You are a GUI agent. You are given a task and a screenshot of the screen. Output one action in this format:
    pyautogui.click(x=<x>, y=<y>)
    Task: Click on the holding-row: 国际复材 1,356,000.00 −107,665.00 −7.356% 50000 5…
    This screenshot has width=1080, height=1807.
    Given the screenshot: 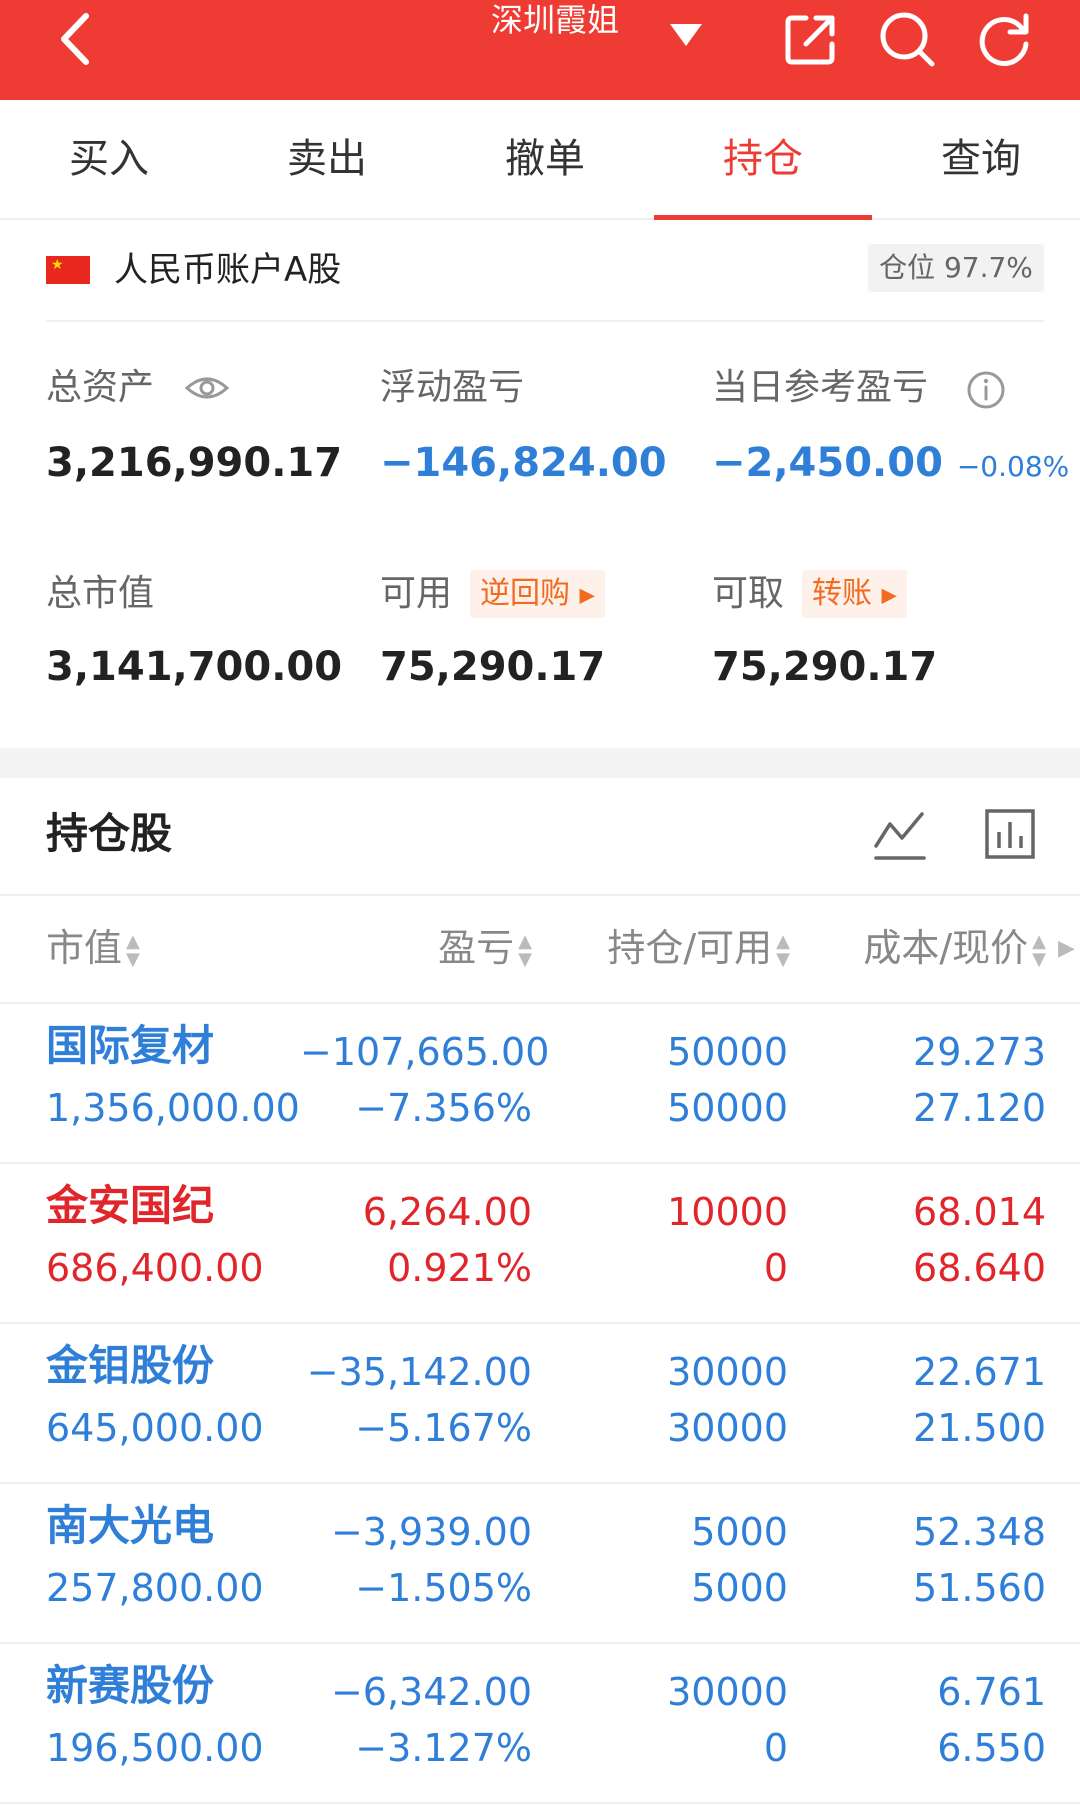 What is the action you would take?
    pyautogui.click(x=540, y=1084)
    